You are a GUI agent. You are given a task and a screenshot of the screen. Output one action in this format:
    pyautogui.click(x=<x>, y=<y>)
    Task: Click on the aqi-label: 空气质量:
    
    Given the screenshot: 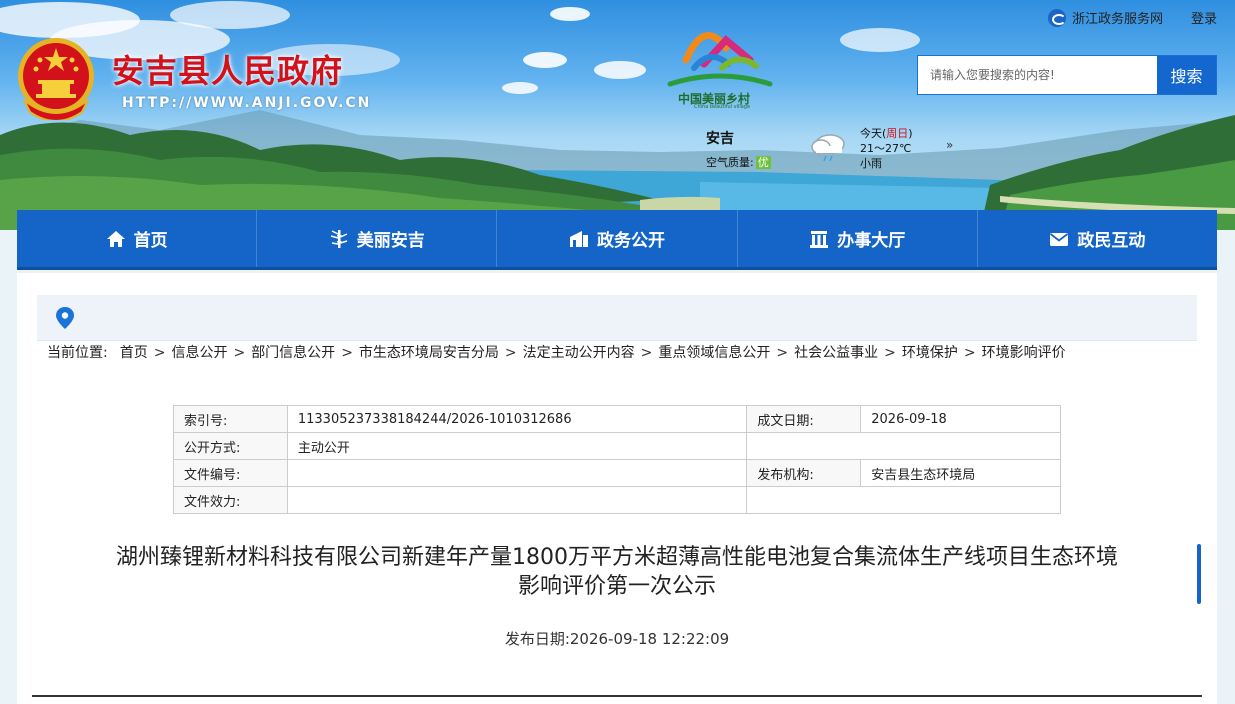 What is the action you would take?
    pyautogui.click(x=730, y=162)
    